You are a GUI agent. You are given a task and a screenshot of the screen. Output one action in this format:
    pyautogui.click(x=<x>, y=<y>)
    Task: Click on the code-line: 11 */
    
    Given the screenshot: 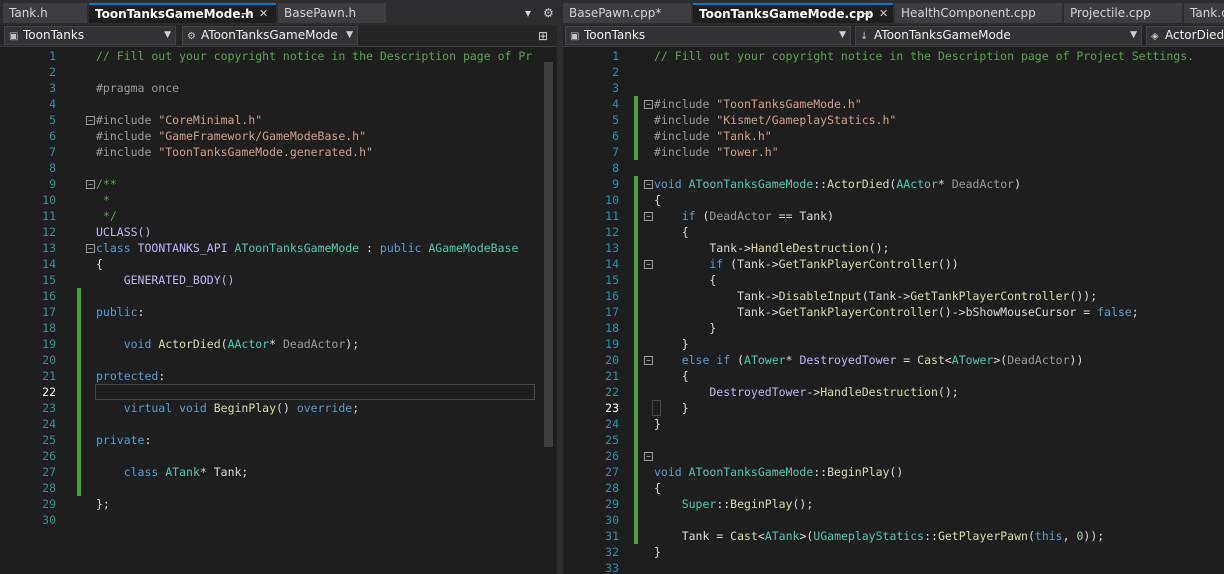 What is the action you would take?
    pyautogui.click(x=278, y=216)
    